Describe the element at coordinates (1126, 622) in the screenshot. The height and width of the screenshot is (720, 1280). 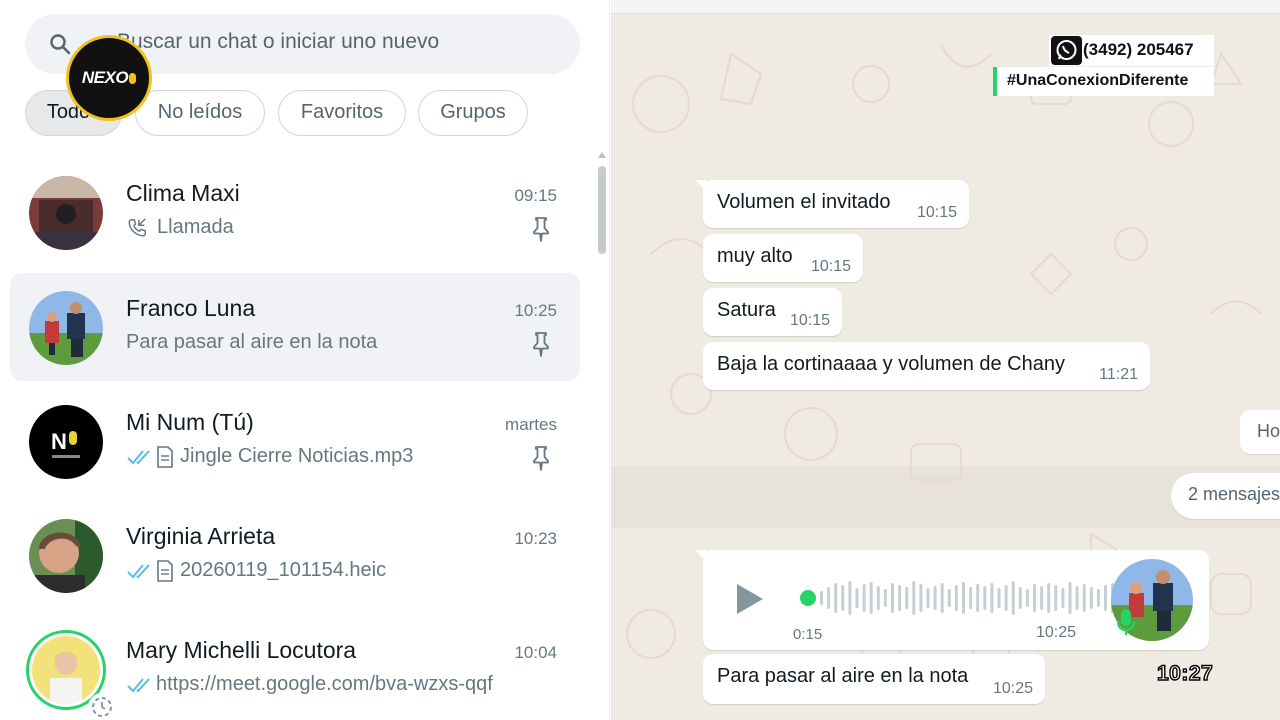
I see `mic-icon` at that location.